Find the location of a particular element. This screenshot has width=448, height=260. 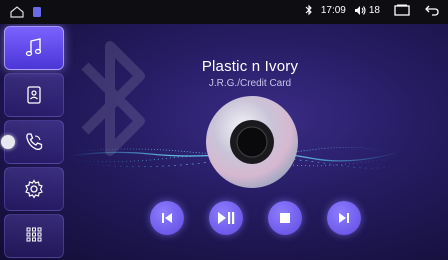

gear-icon is located at coordinates (34, 189).